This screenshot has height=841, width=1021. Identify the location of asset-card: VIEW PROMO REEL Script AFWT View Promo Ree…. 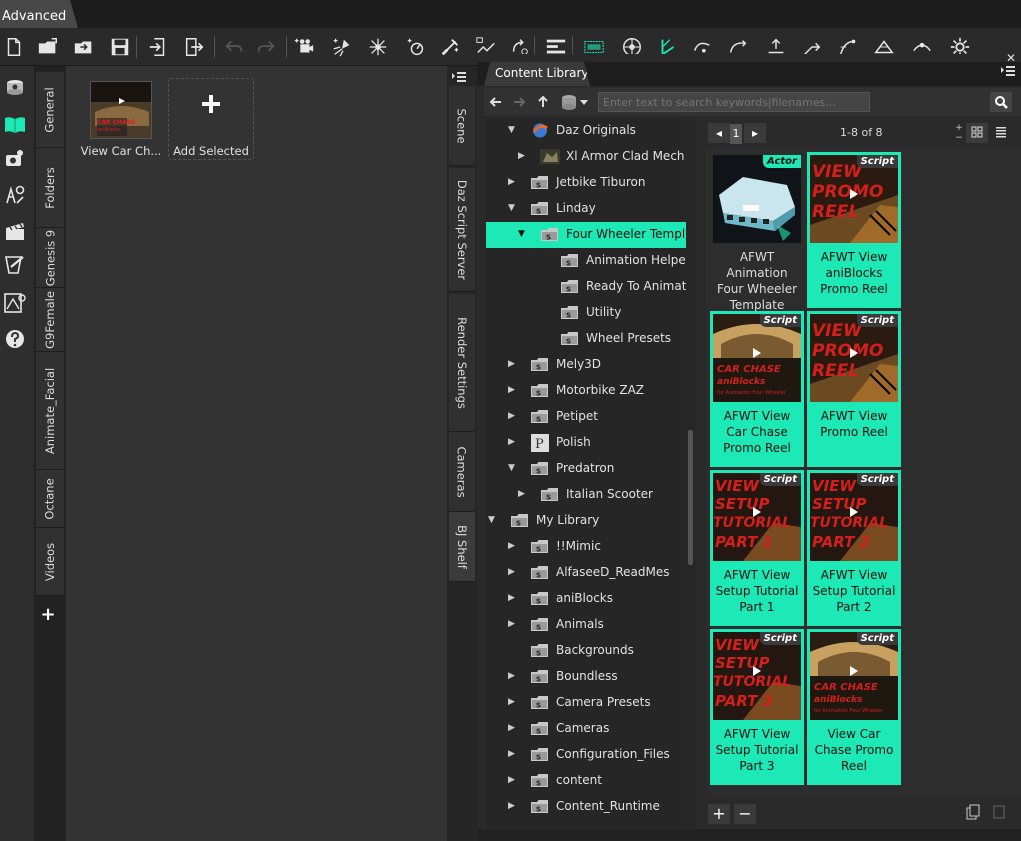
(854, 389).